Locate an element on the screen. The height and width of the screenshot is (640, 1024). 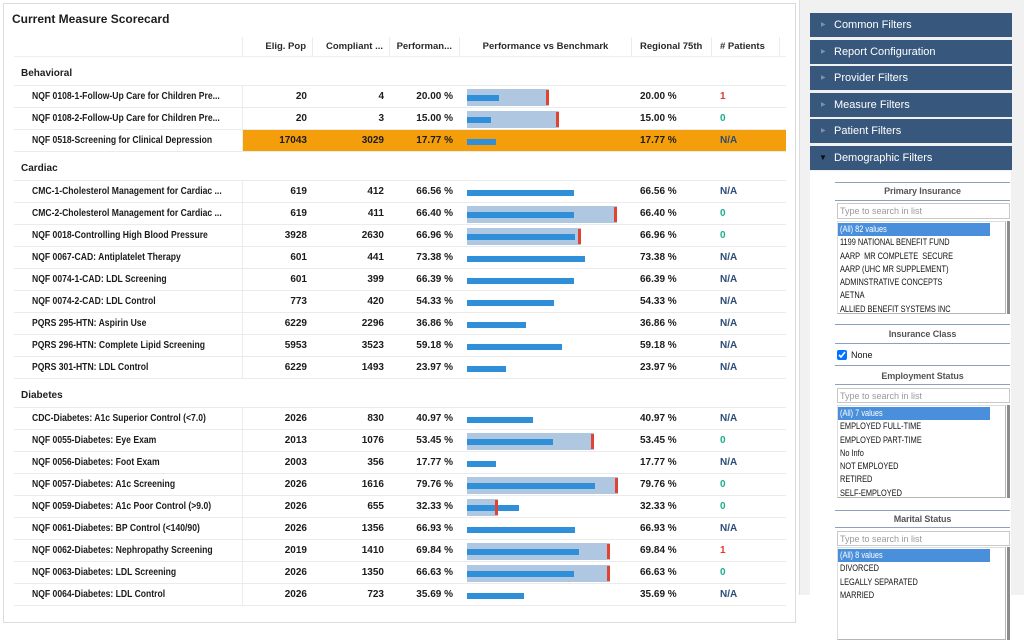
employment-status-scrollbar is located at coordinates (1008, 451).